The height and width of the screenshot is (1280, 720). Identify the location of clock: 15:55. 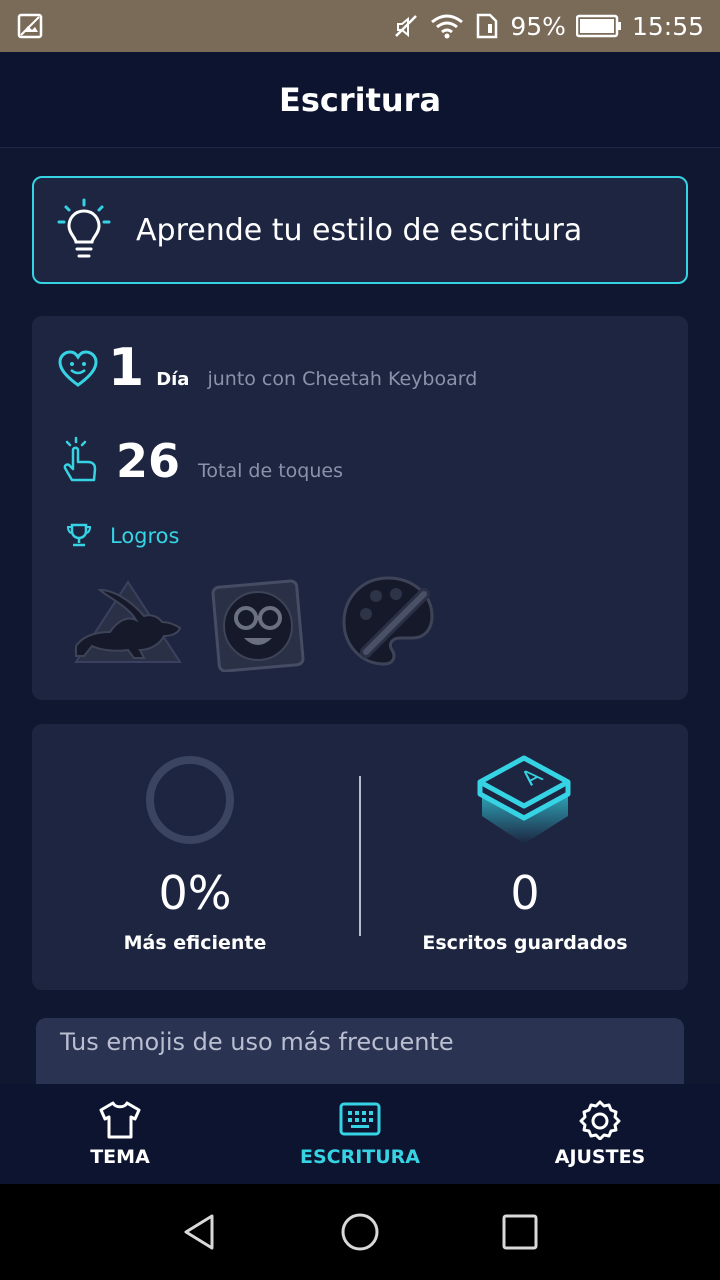
(667, 26).